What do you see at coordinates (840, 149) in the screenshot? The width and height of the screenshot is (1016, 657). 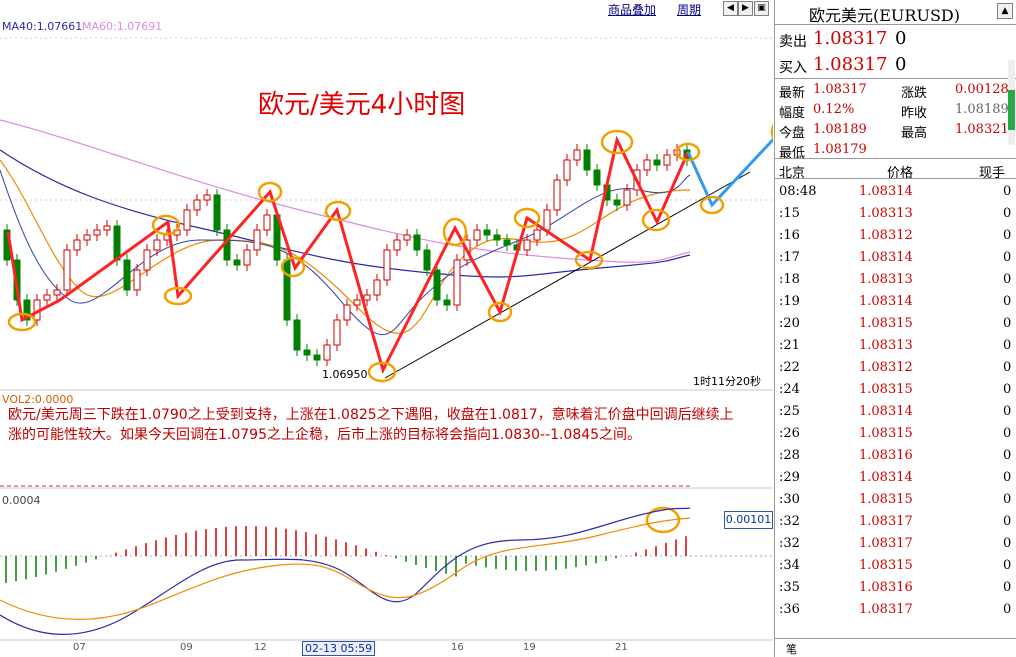 I see `stat-value: 1.08179` at bounding box center [840, 149].